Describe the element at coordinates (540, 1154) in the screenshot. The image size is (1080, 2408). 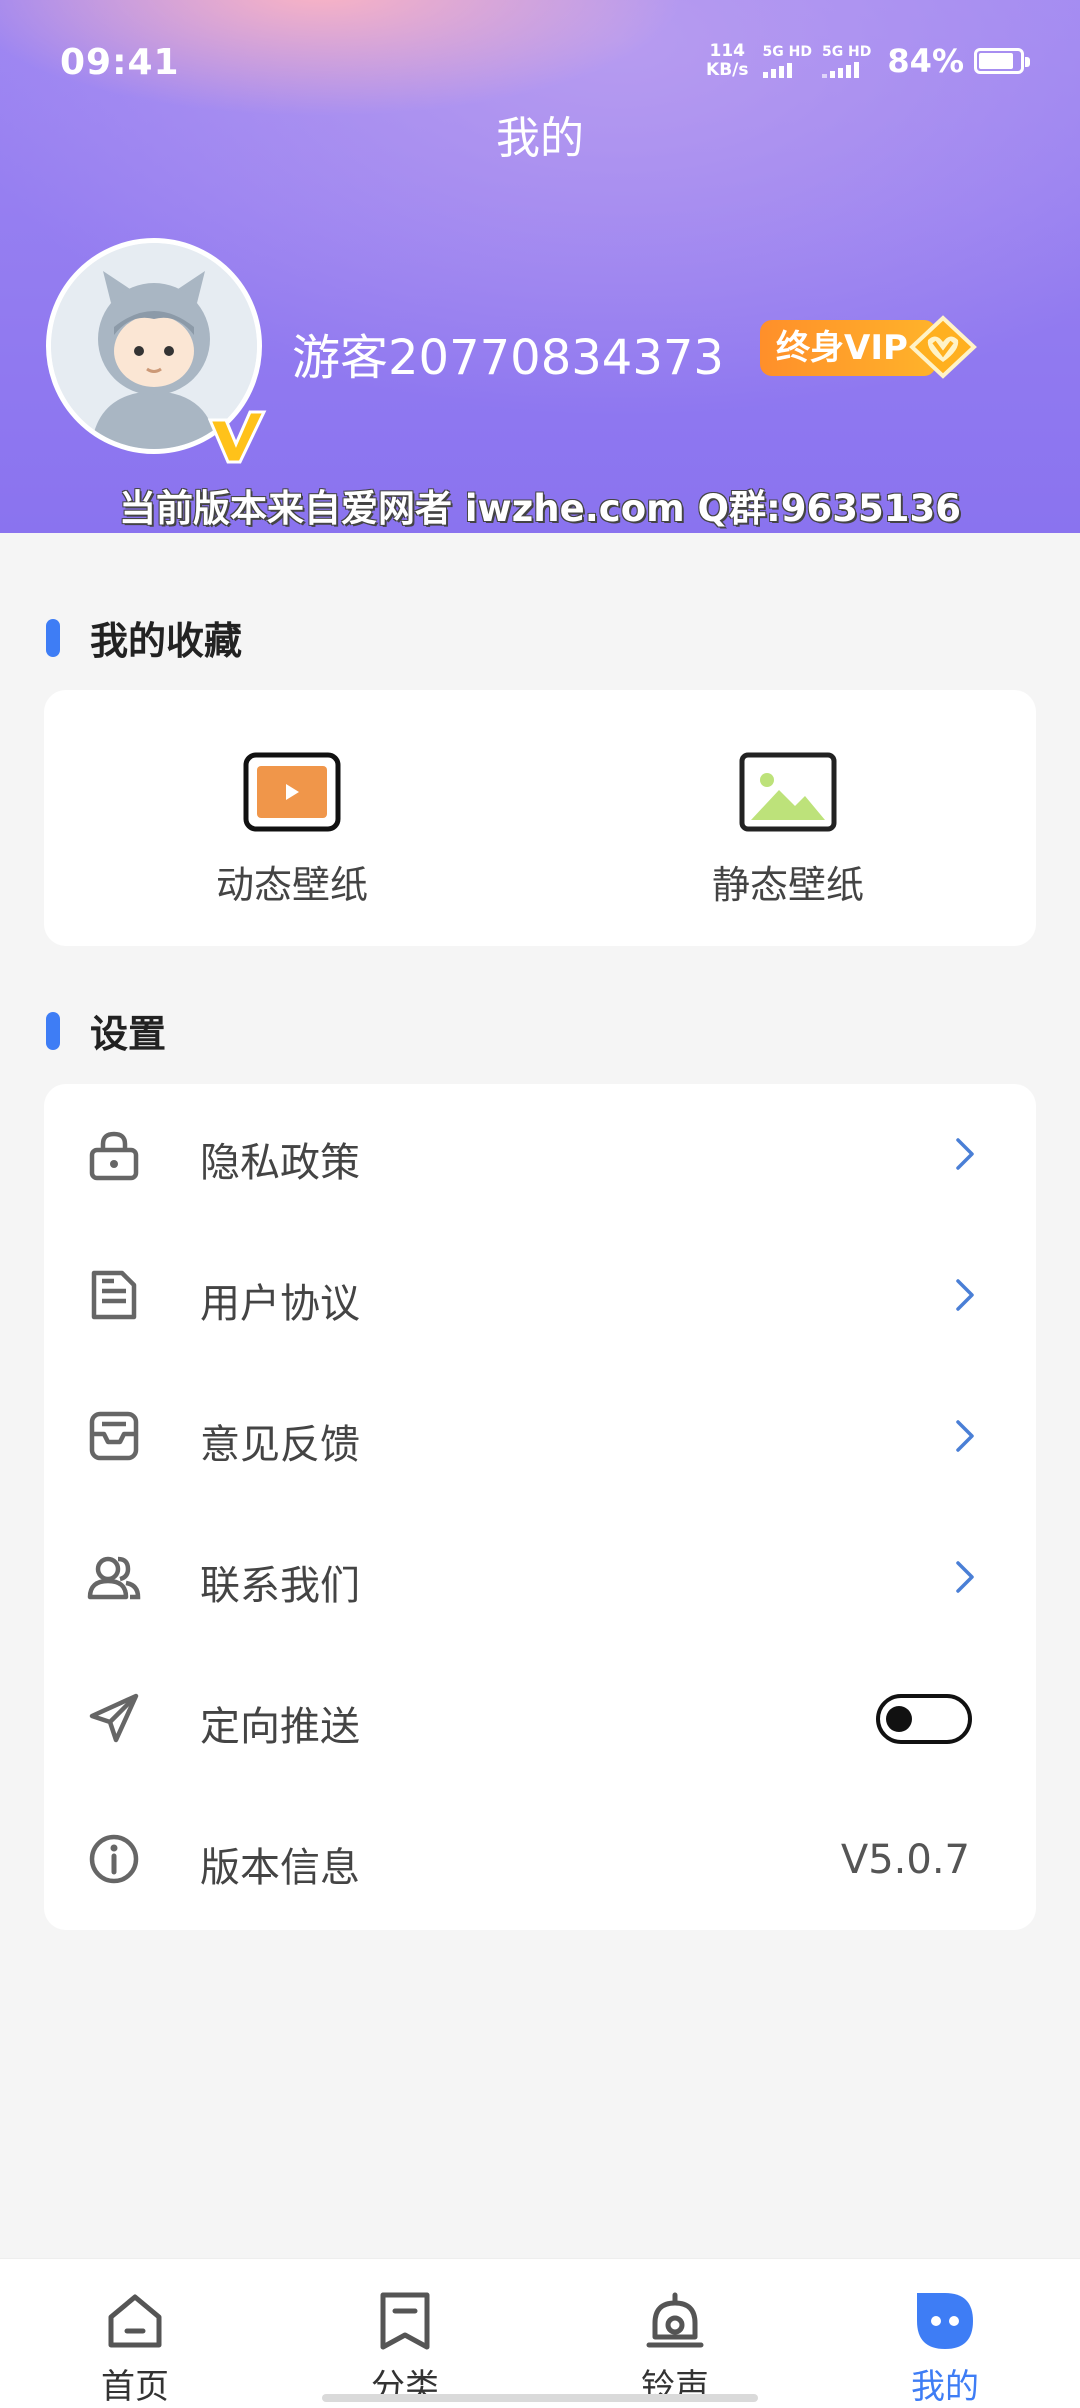
I see `settings-item-privacy: 隐私政策` at that location.